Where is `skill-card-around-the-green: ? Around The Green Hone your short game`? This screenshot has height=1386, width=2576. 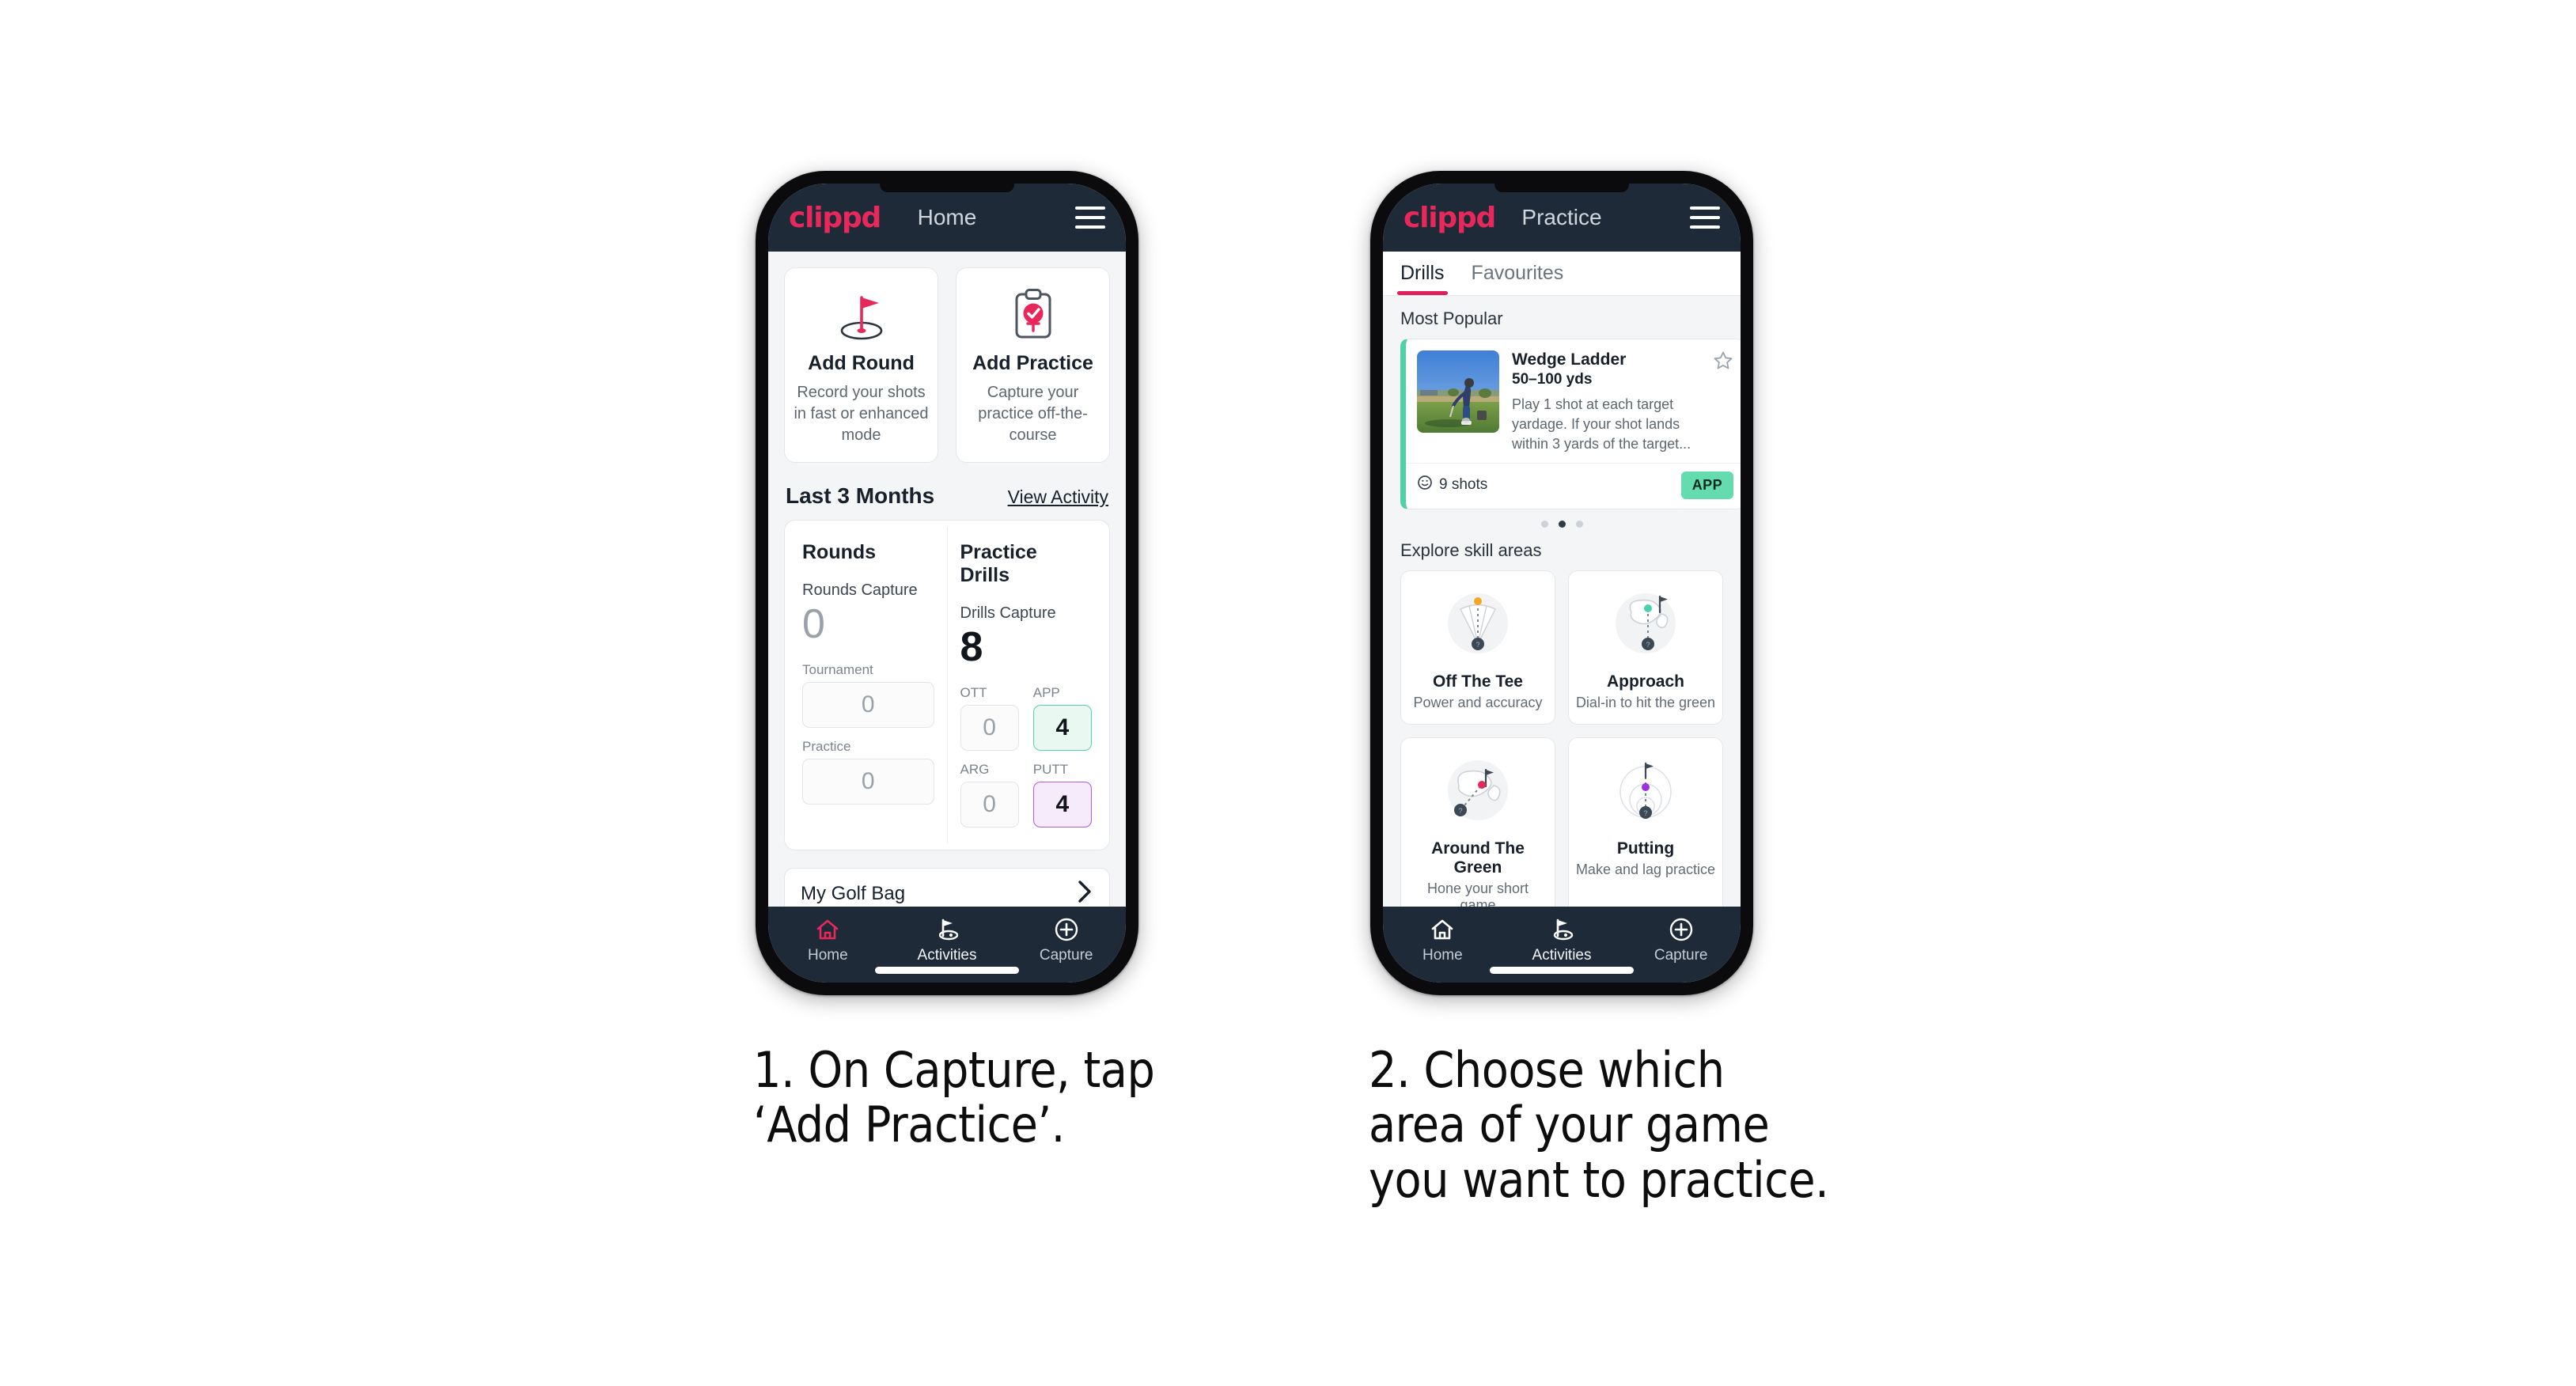
skill-card-around-the-green: ? Around The Green Hone your short game is located at coordinates (1477, 822).